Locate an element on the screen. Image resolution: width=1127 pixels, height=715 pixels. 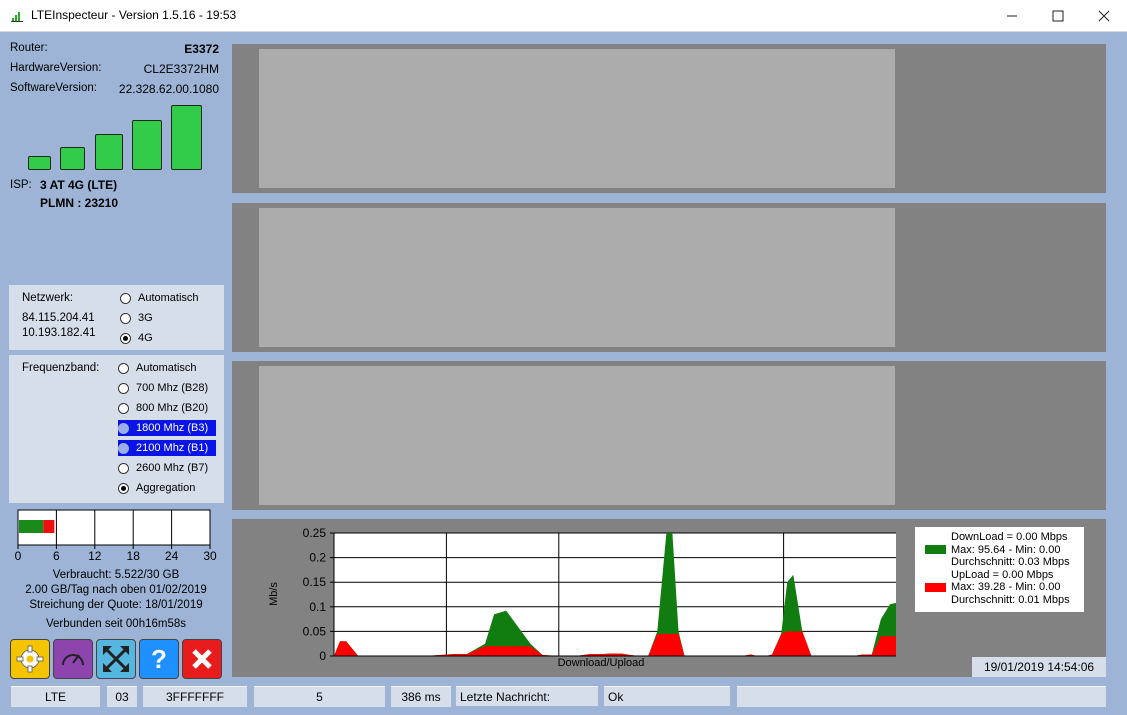
help-button: ? is located at coordinates (159, 659).